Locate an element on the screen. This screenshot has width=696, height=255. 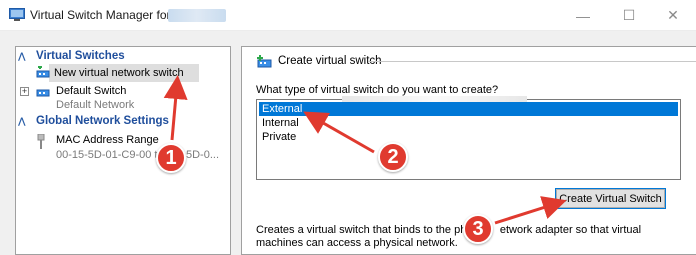
redacted-host-name is located at coordinates (197, 15).